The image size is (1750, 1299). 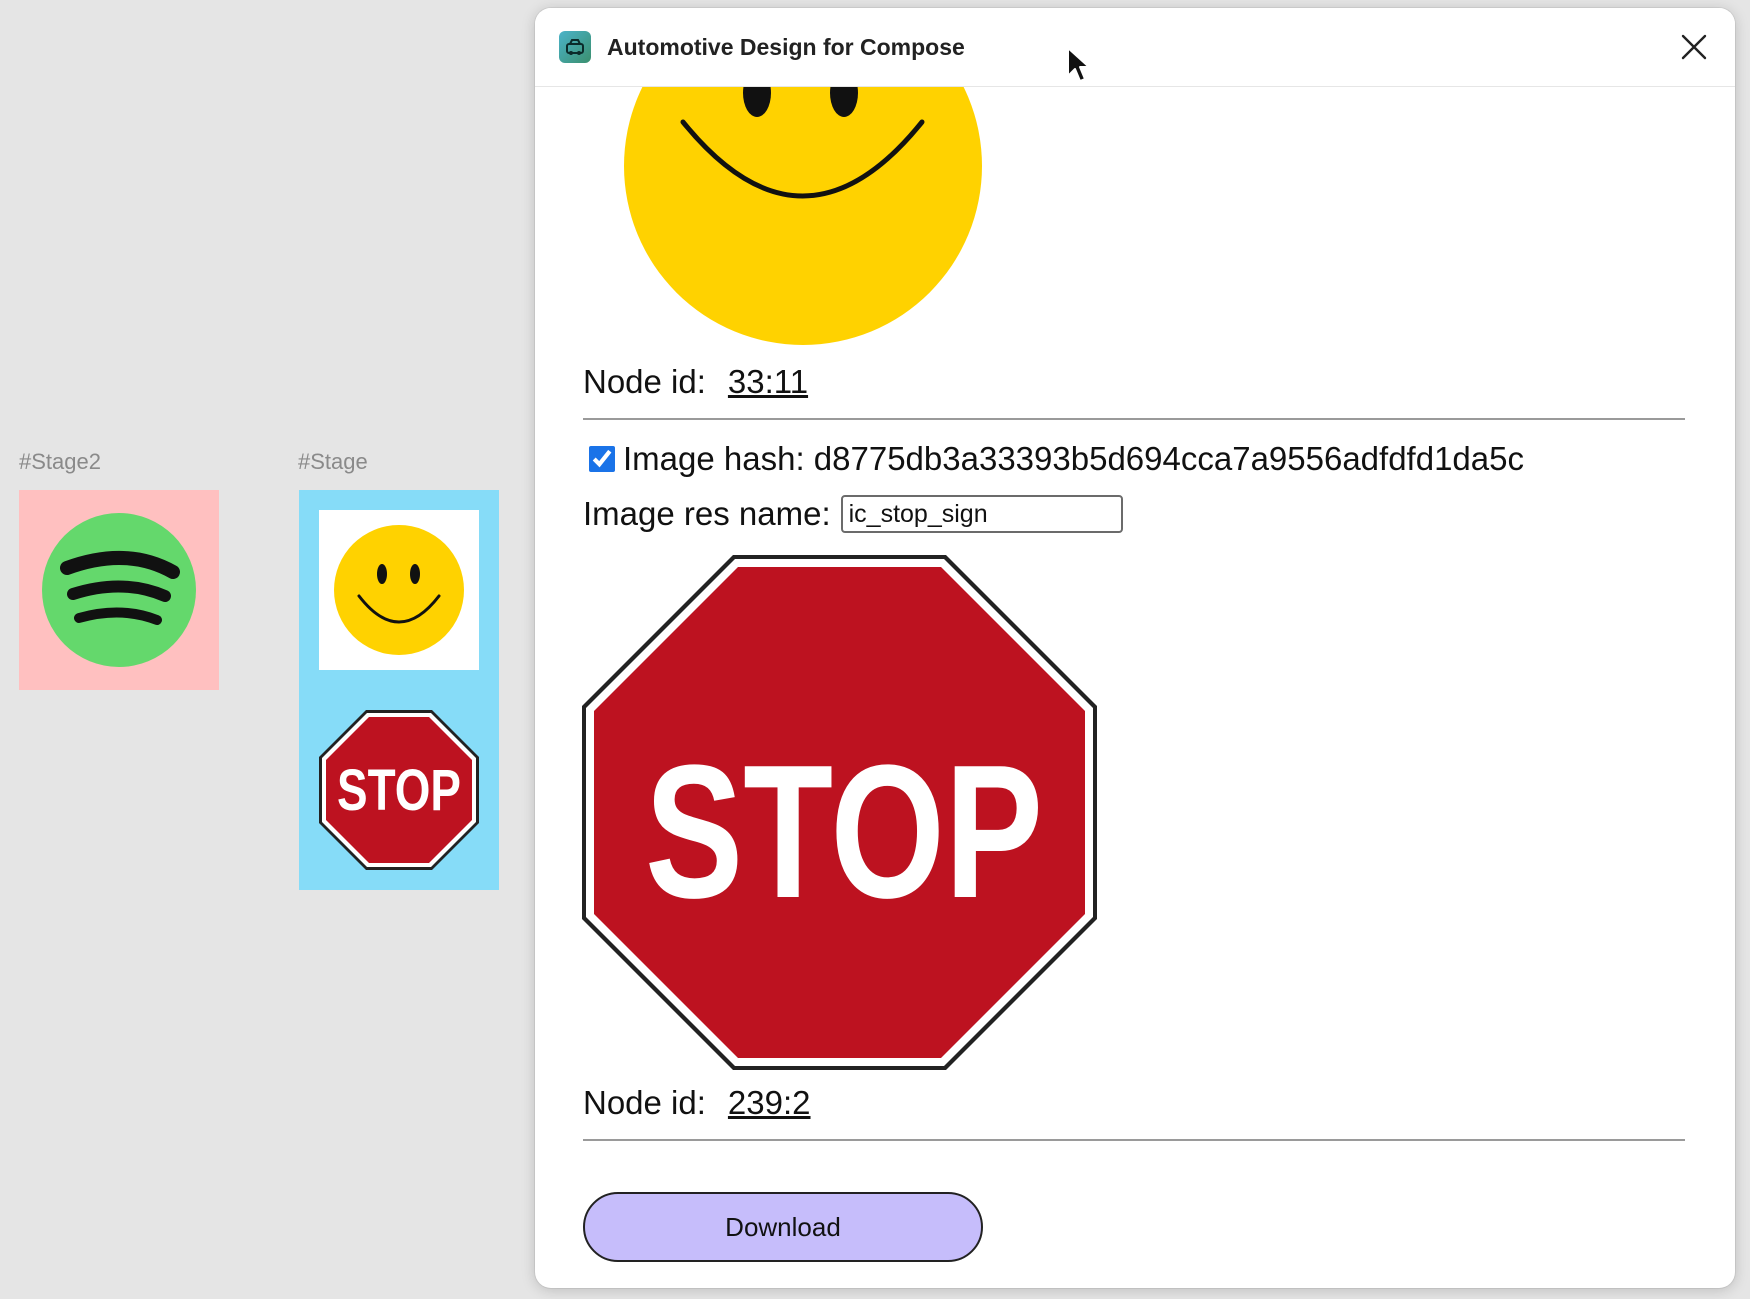 I want to click on node-id-row-1: Node id: 33:11, so click(x=695, y=382).